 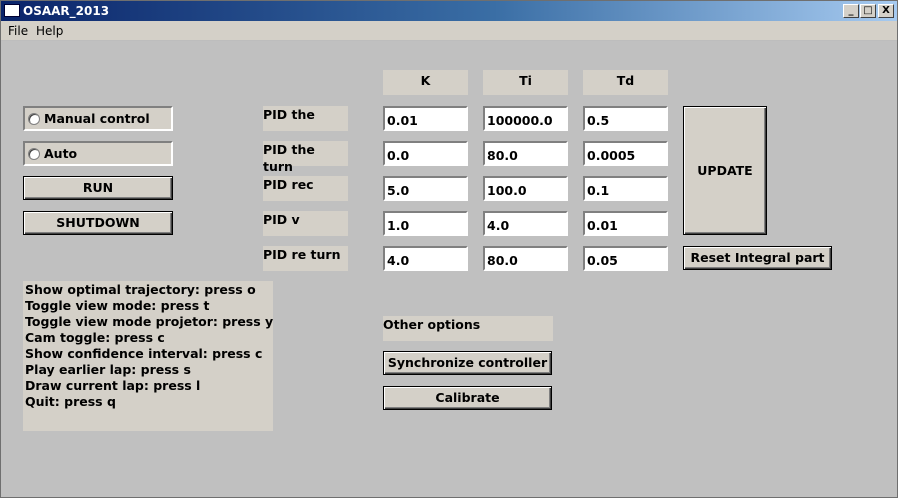 I want to click on pid-row-label: PID the turn, so click(x=305, y=157).